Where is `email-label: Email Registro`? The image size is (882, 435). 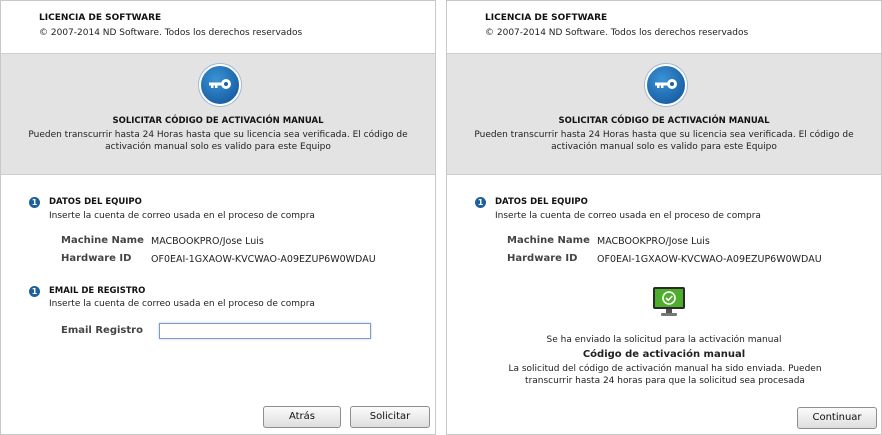
email-label: Email Registro is located at coordinates (102, 330).